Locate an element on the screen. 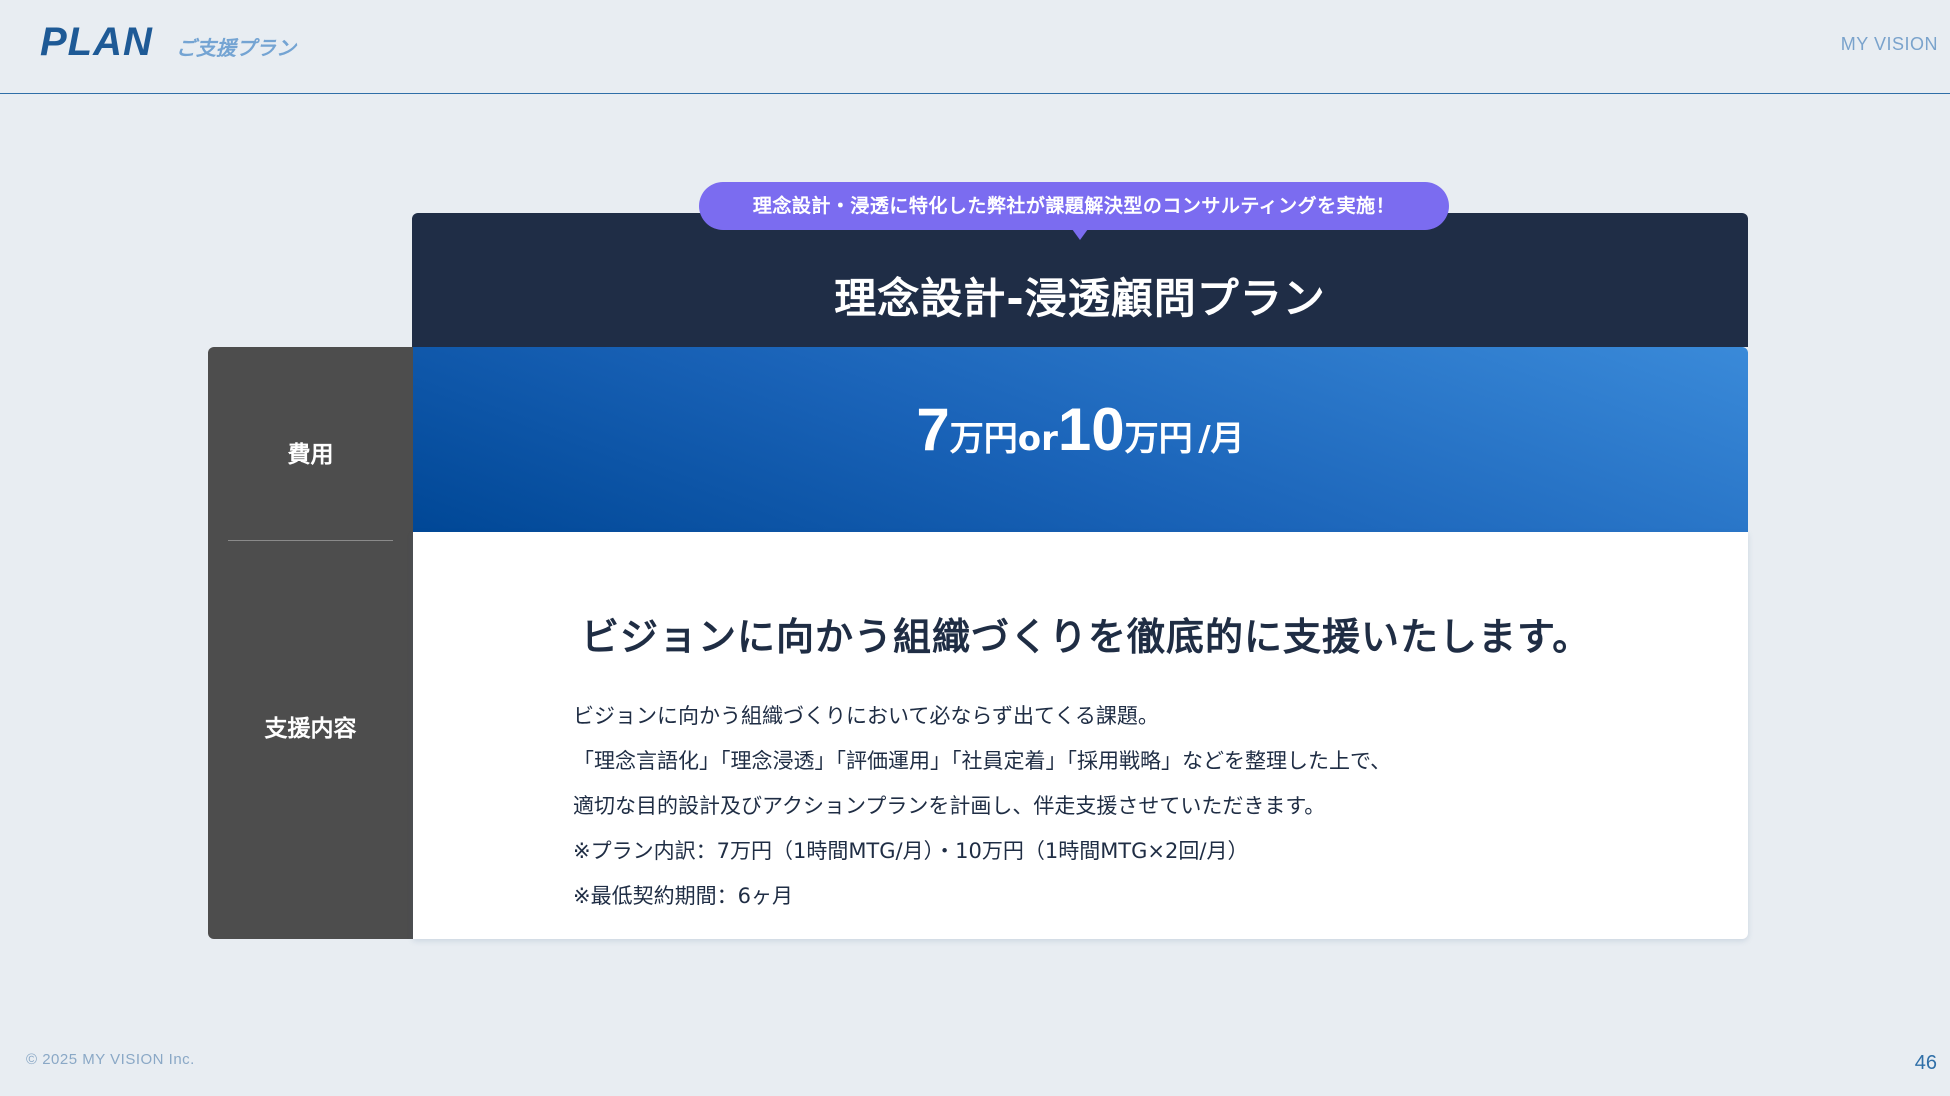 Image resolution: width=1950 pixels, height=1096 pixels. header: PLAN ご支援プラン MY VISION is located at coordinates (975, 47).